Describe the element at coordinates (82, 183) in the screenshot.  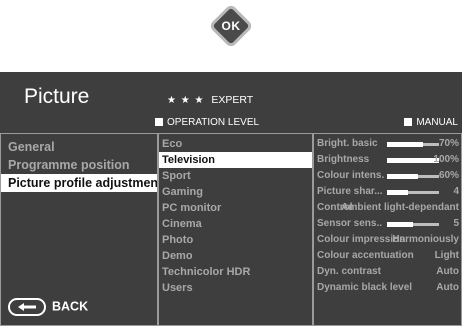
I see `category-item-label: Picture profile adjustment` at that location.